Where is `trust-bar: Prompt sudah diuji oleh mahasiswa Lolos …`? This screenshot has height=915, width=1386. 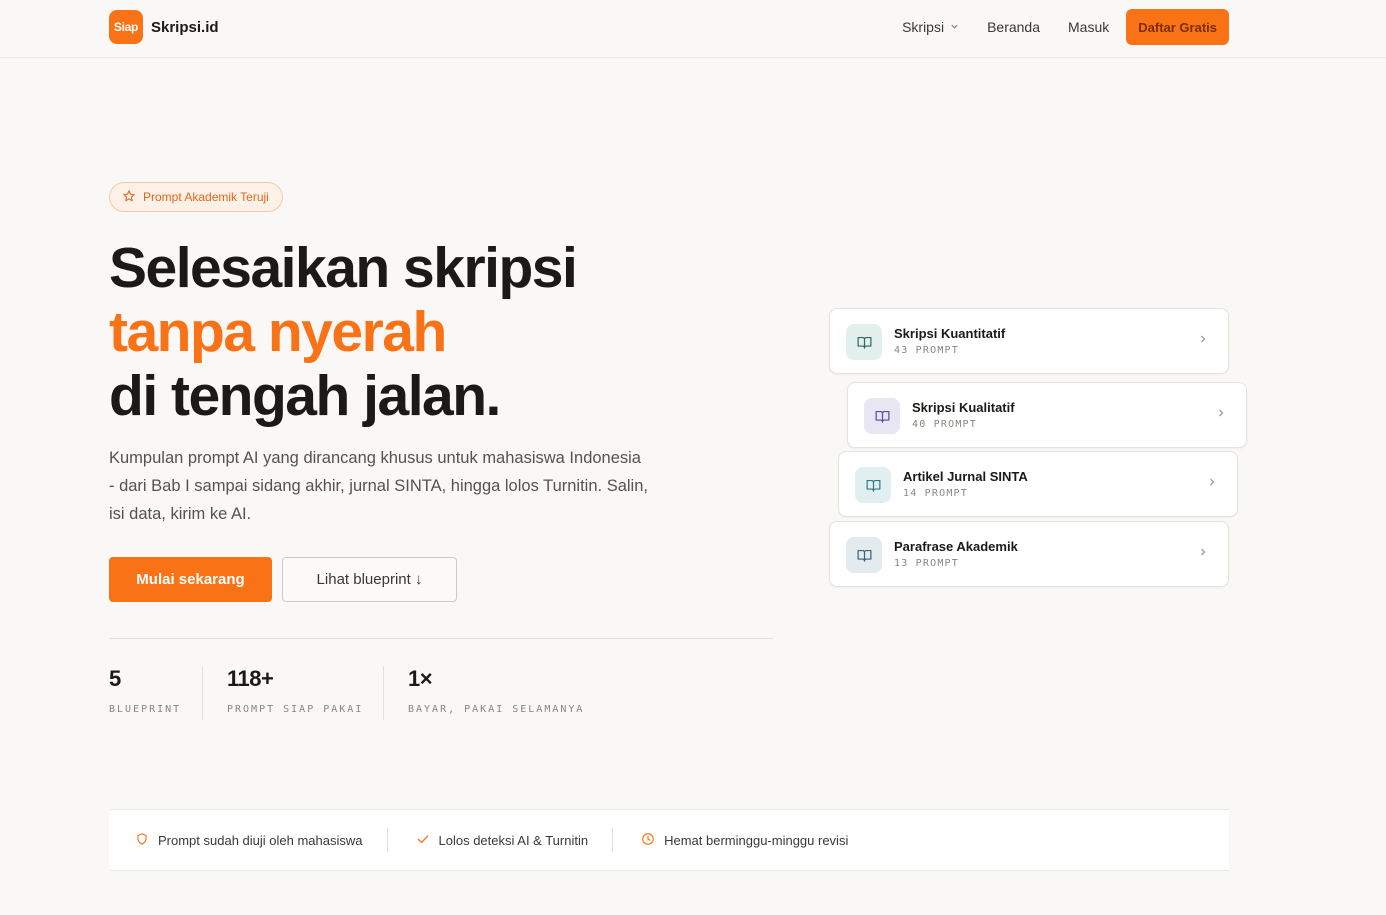 trust-bar: Prompt sudah diuji oleh mahasiswa Lolos … is located at coordinates (669, 840).